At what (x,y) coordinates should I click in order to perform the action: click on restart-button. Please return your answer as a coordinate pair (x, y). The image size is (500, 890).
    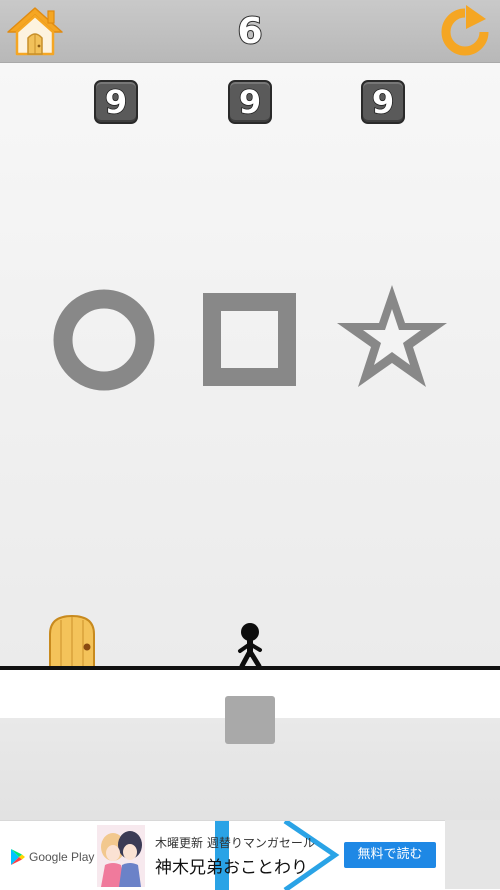
    Looking at the image, I should click on (465, 31).